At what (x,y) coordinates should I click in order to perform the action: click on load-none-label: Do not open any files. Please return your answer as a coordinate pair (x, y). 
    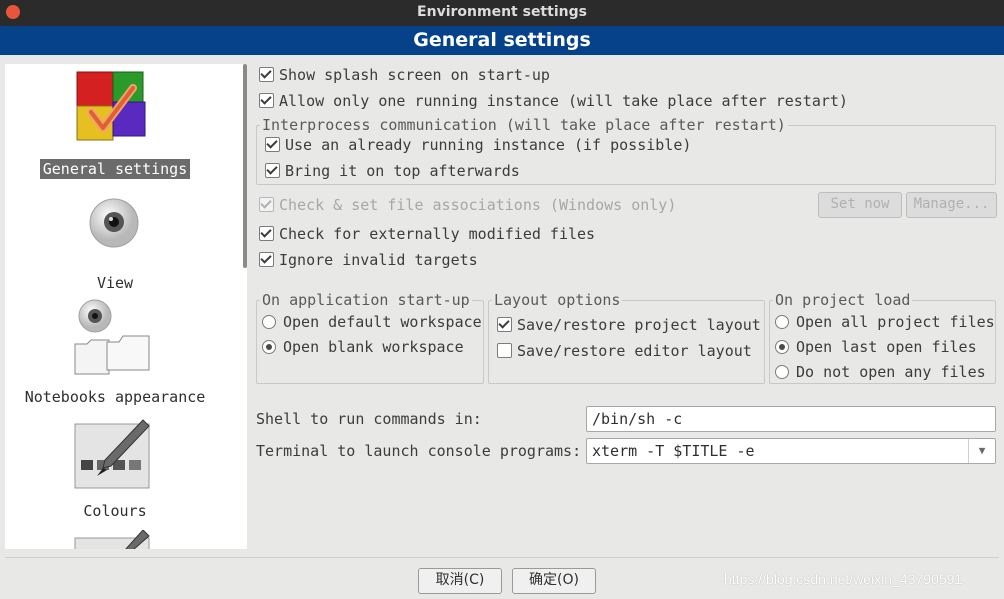
    Looking at the image, I should click on (891, 372).